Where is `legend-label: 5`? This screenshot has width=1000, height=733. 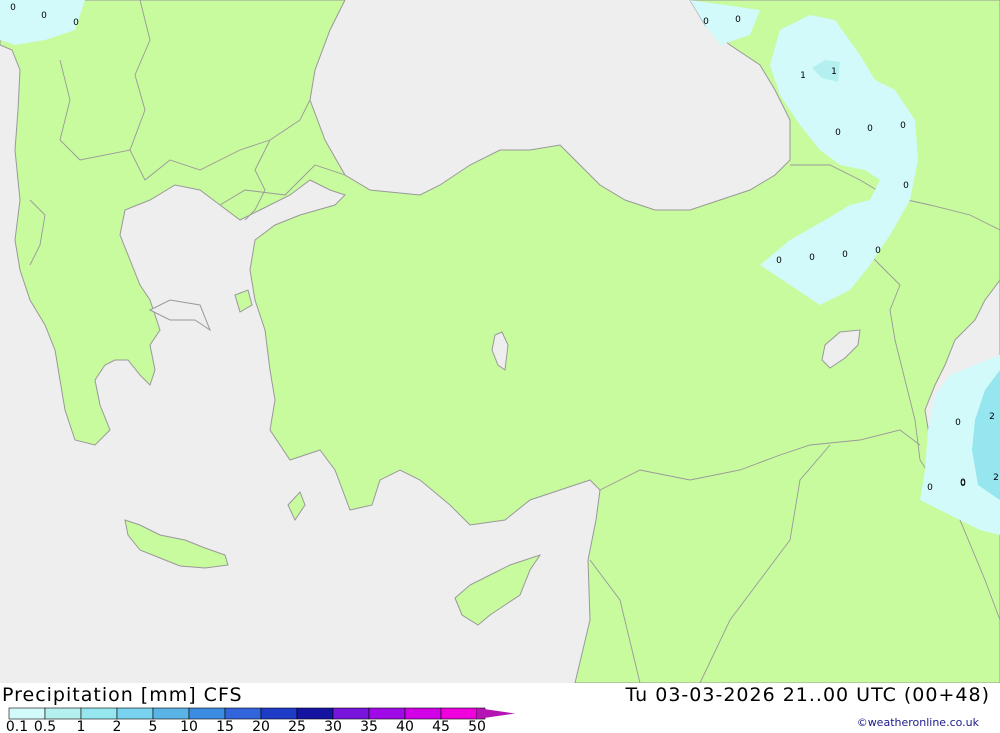
legend-label: 5 is located at coordinates (153, 726).